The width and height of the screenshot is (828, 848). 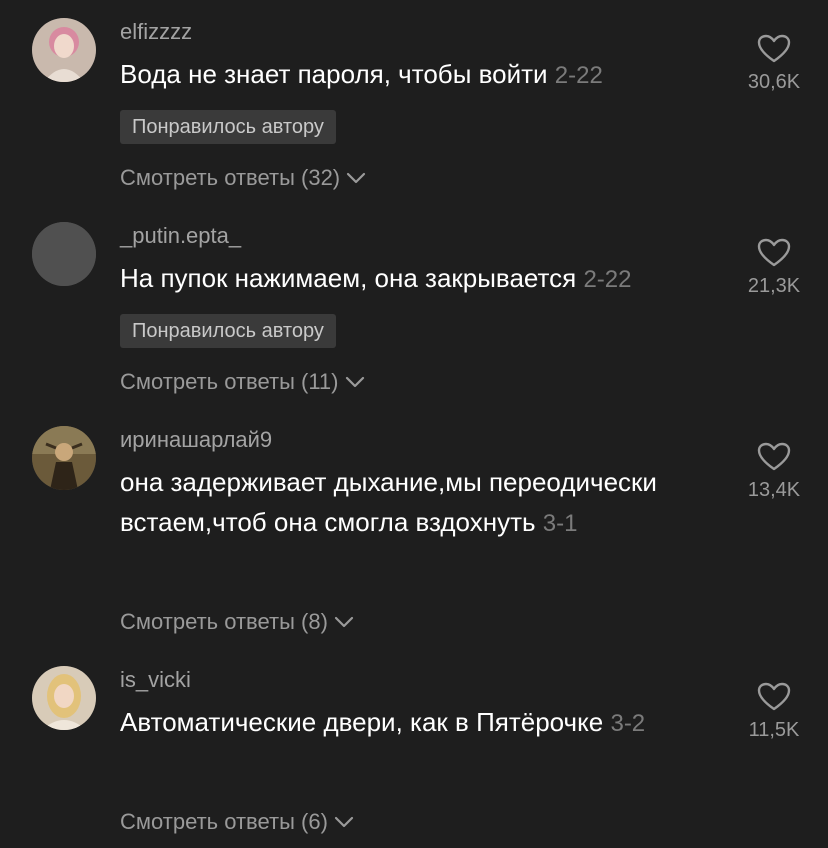 I want to click on comment-body: На пупок нажимаем, она закрывается, so click(x=348, y=278).